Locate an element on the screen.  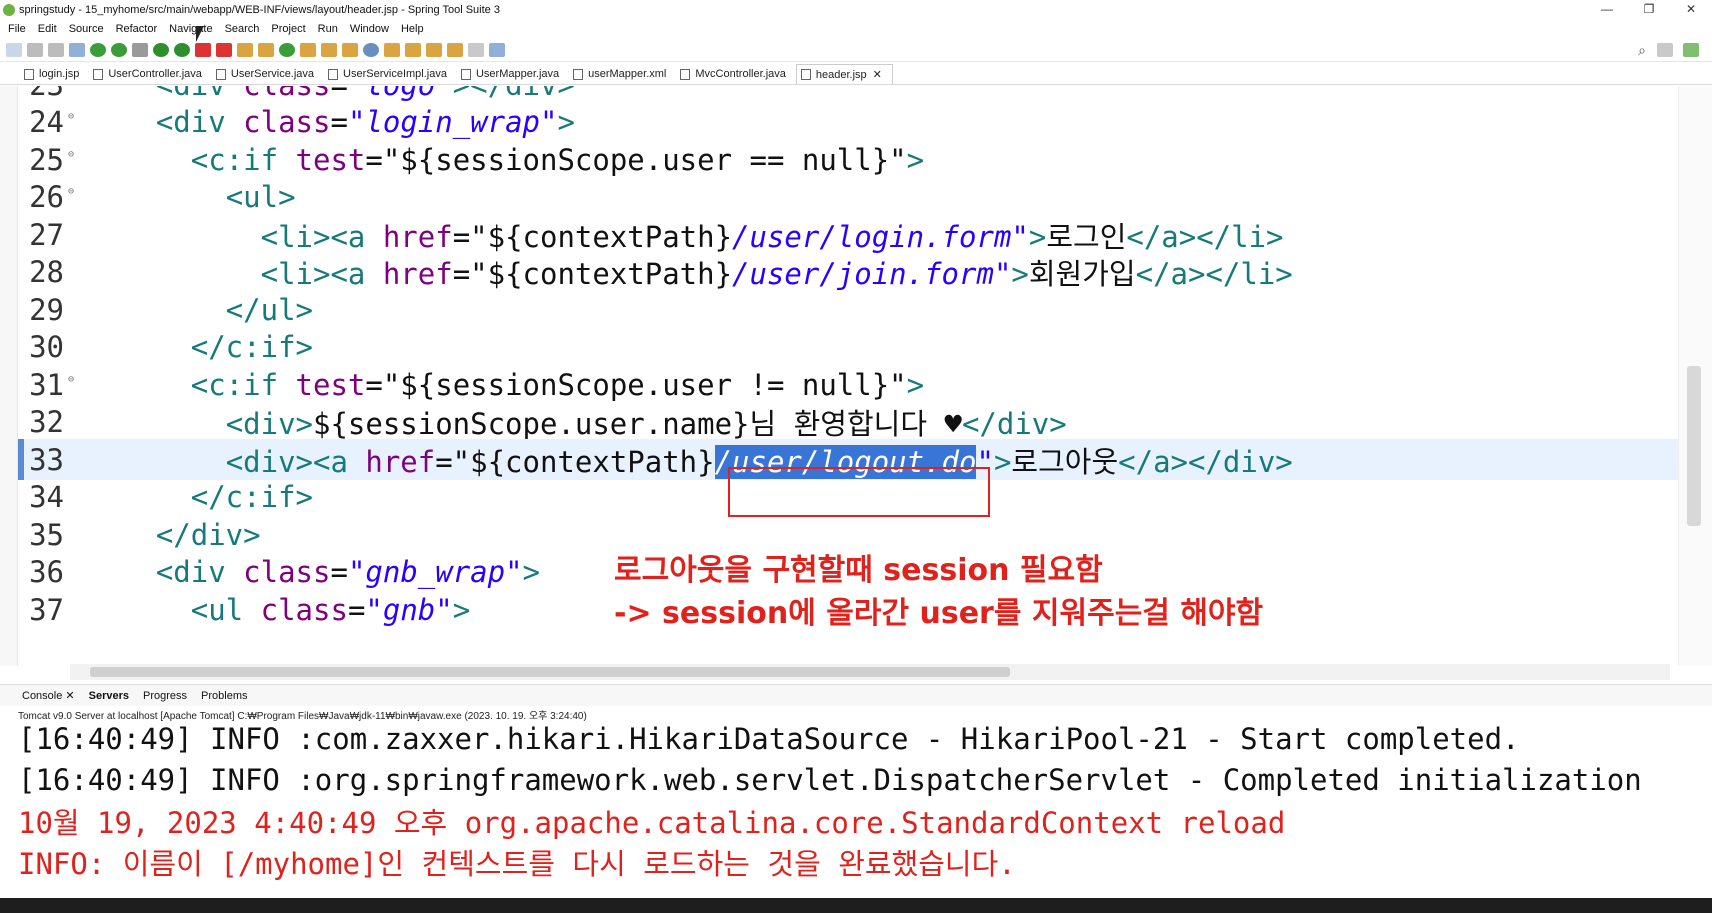
open-task-icon is located at coordinates (329, 49).